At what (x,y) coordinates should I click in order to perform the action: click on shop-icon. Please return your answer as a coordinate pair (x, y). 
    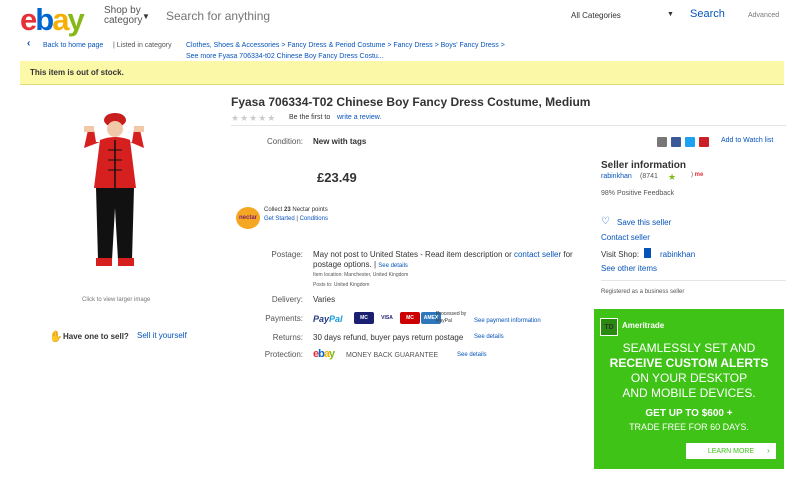
    Looking at the image, I should click on (647, 253).